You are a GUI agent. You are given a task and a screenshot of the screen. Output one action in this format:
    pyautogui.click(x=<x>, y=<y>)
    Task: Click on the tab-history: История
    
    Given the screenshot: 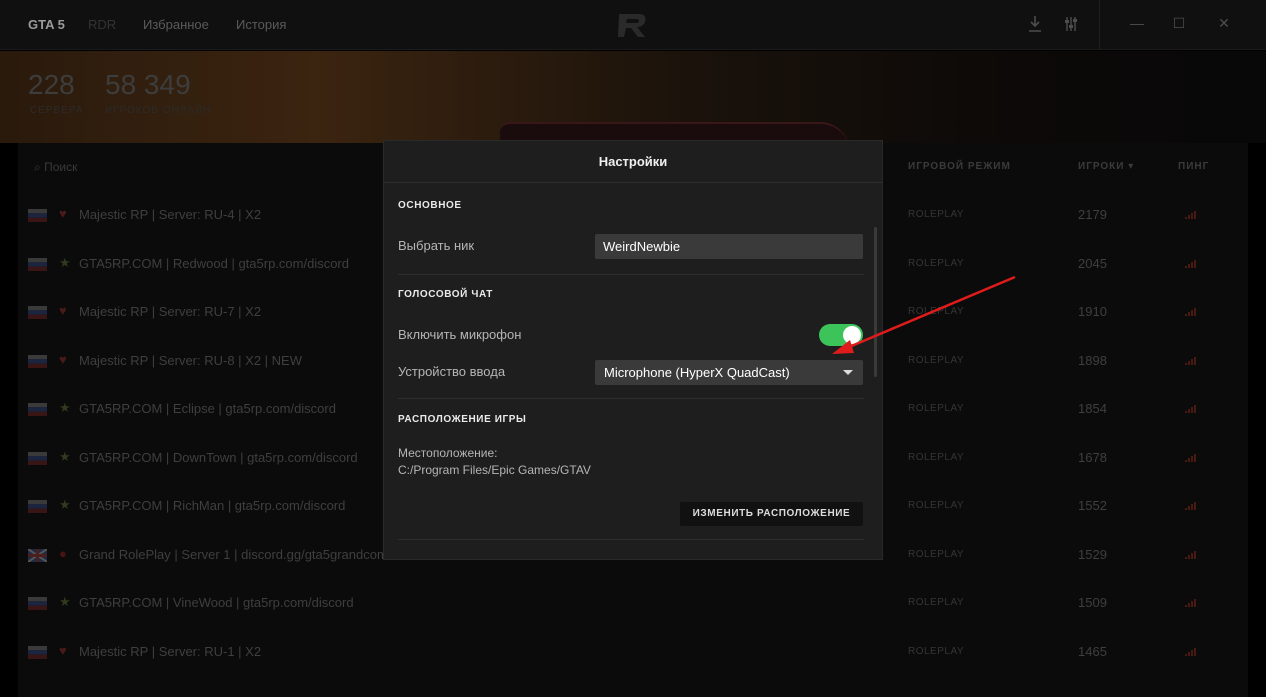 What is the action you would take?
    pyautogui.click(x=261, y=24)
    